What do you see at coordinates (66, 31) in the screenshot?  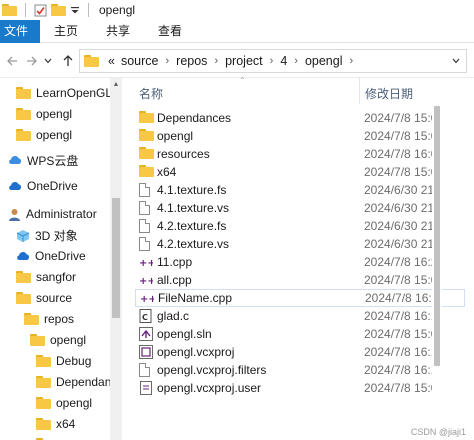 I see `tab-home: 主页` at bounding box center [66, 31].